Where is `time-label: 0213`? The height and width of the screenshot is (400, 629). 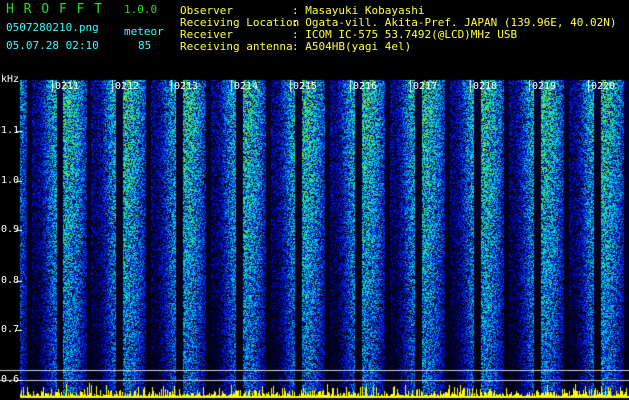
time-label: 0213 is located at coordinates (186, 86).